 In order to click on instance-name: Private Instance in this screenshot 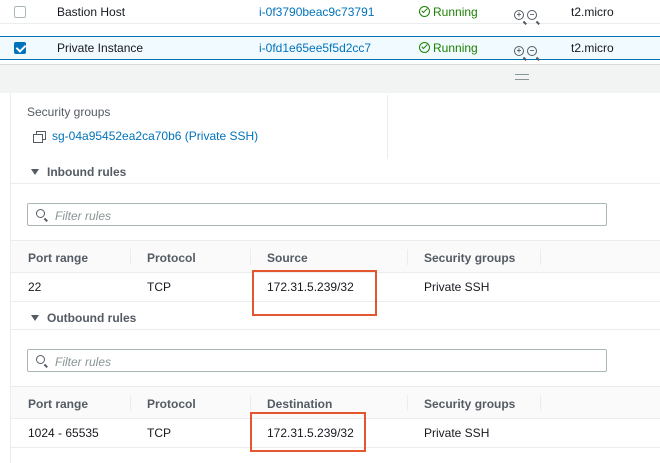, I will do `click(100, 48)`.